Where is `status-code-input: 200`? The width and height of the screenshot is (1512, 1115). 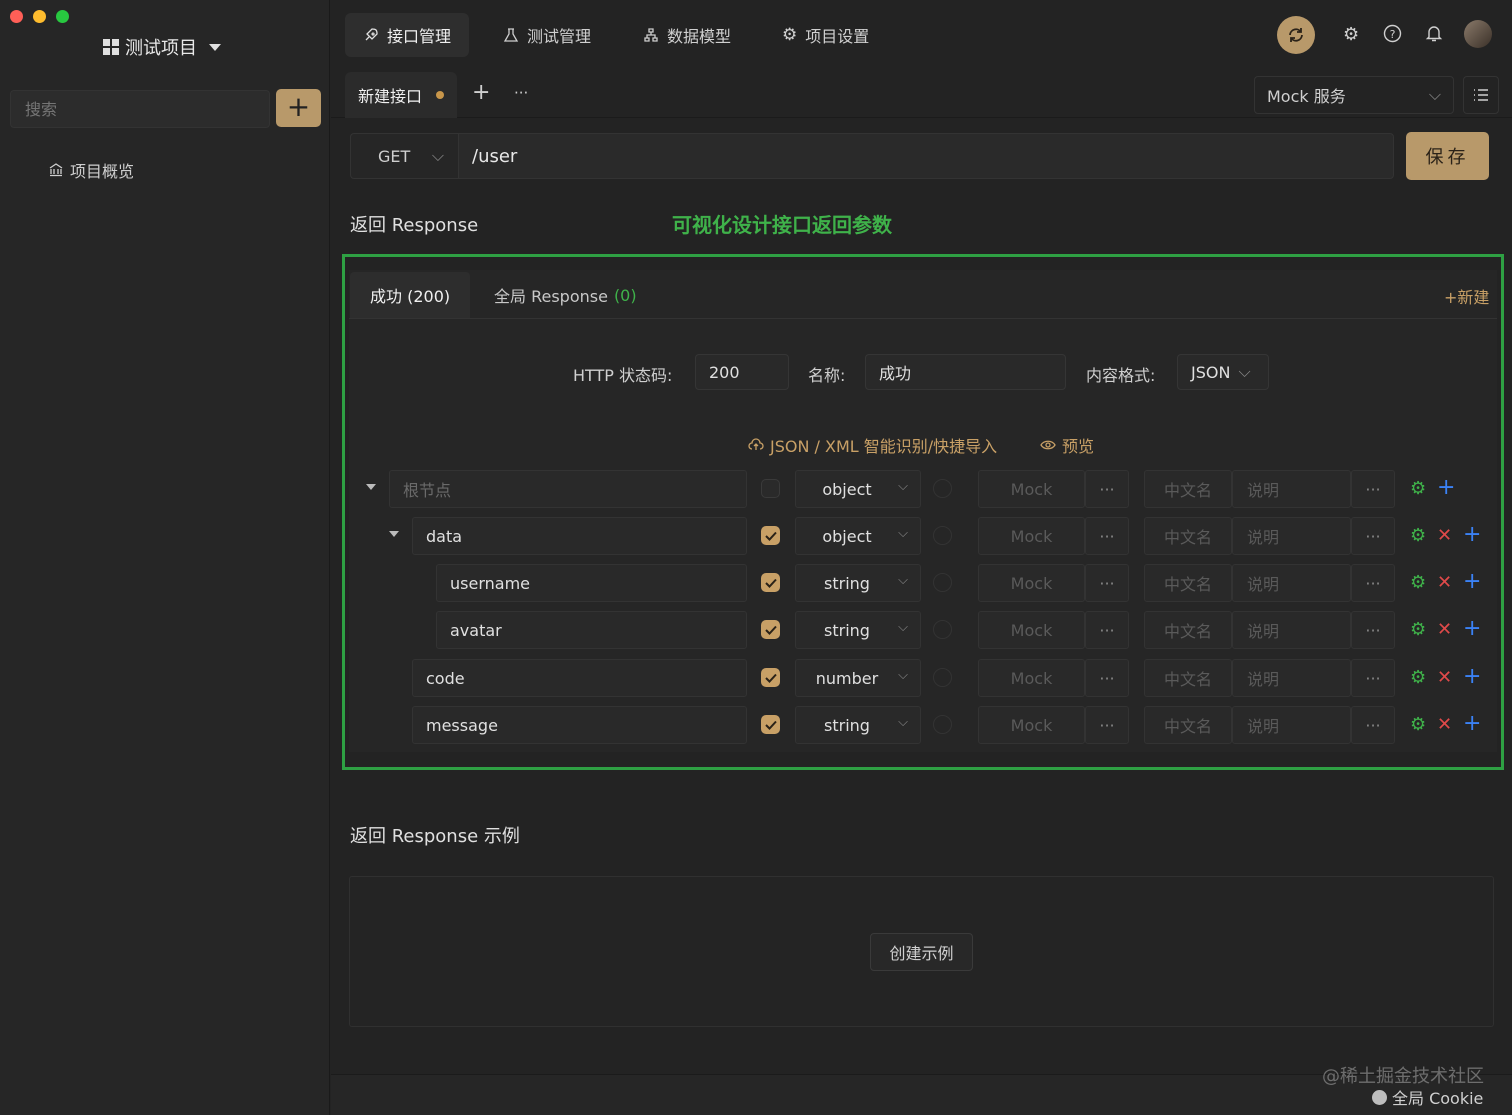
status-code-input: 200 is located at coordinates (742, 372).